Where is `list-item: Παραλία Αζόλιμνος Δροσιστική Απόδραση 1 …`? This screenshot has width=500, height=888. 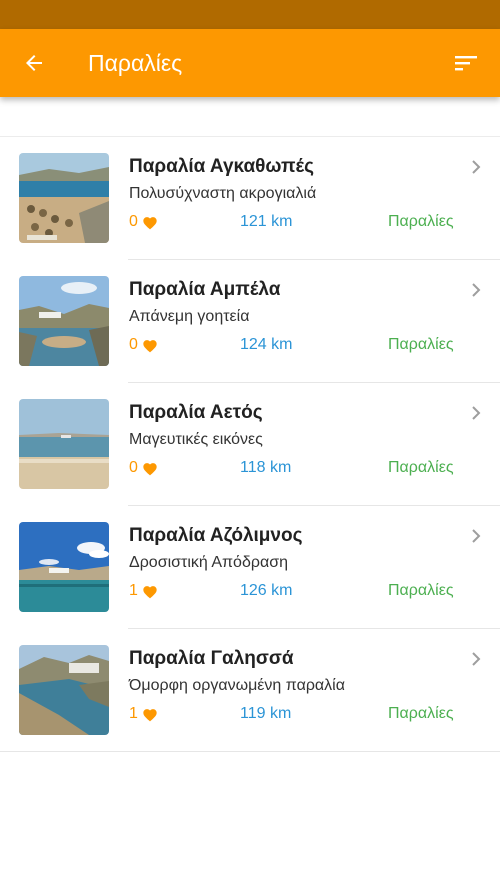
list-item: Παραλία Αζόλιμνος Δροσιστική Απόδραση 1 … is located at coordinates (250, 567).